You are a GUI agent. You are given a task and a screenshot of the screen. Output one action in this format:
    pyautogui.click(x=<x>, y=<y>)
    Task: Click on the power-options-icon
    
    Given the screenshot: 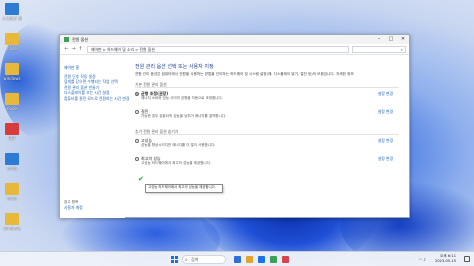 What is the action you would take?
    pyautogui.click(x=66, y=39)
    